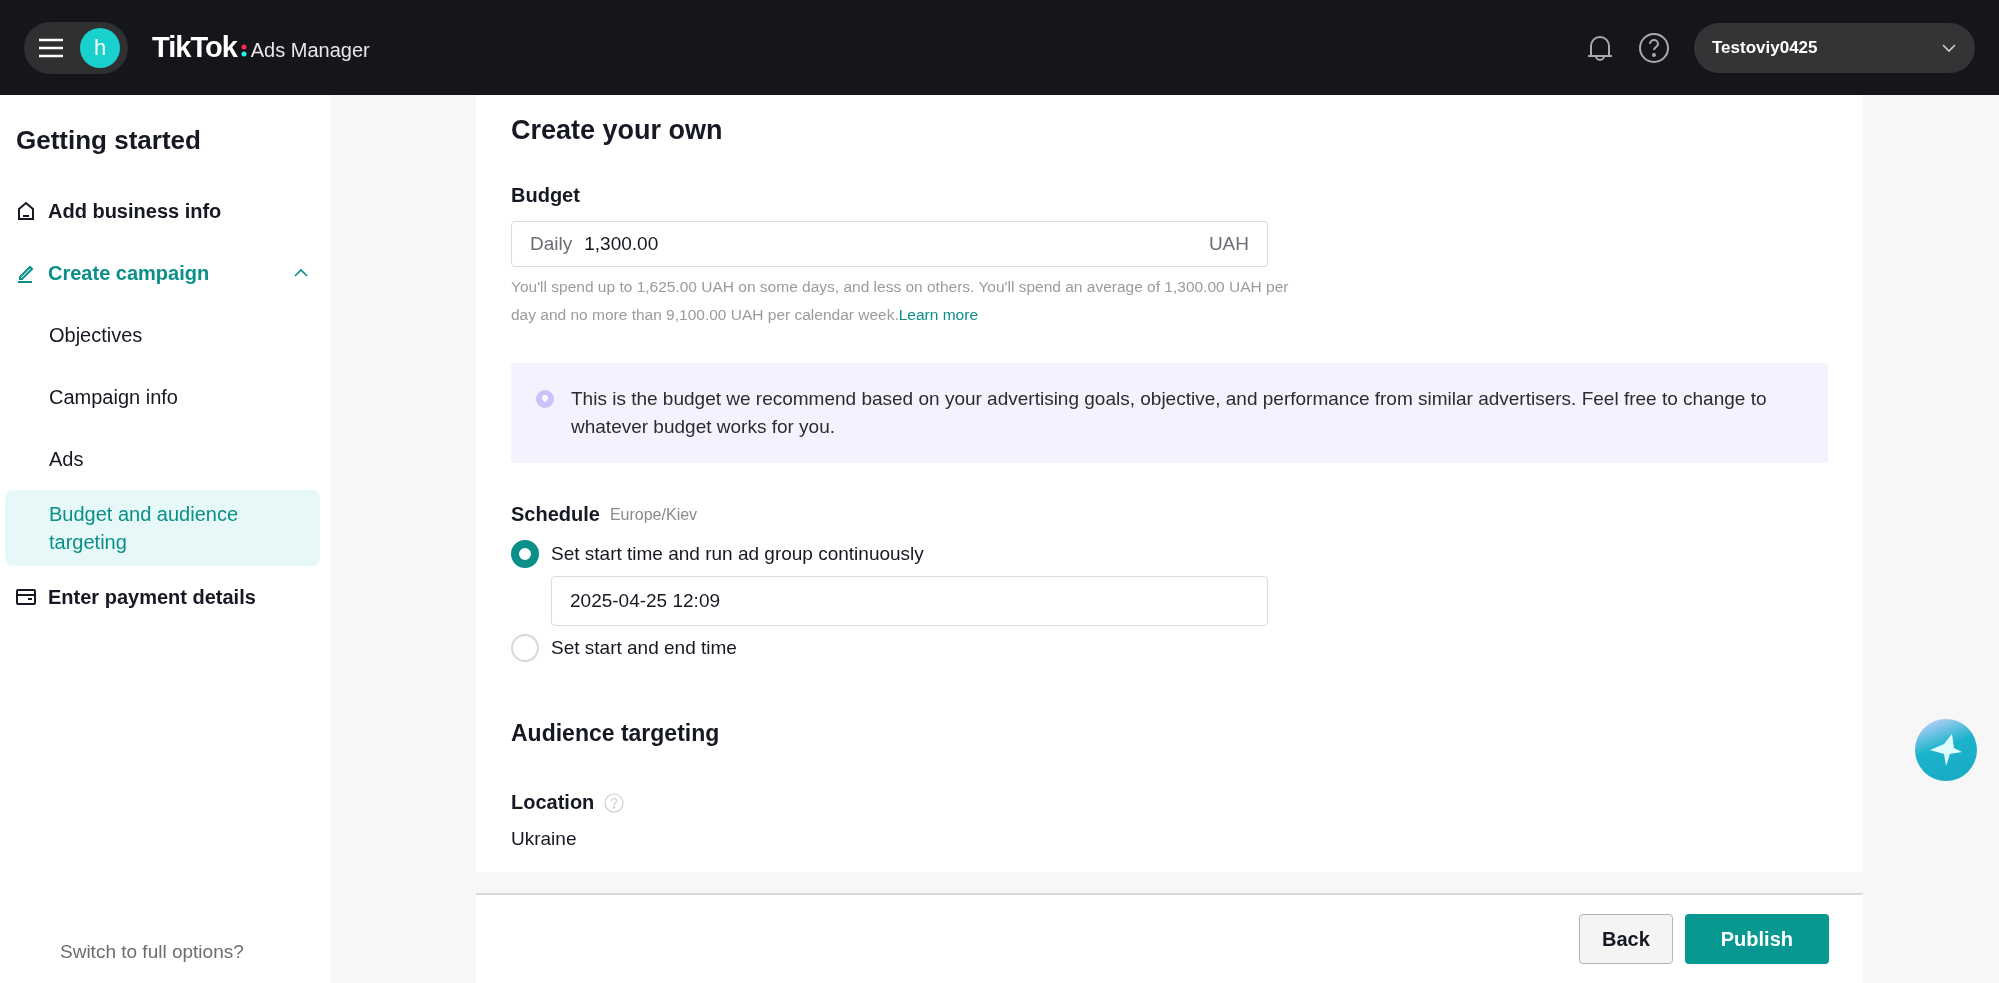 The height and width of the screenshot is (983, 1999). Describe the element at coordinates (162, 273) in the screenshot. I see `sidebar-item: Create campaign` at that location.